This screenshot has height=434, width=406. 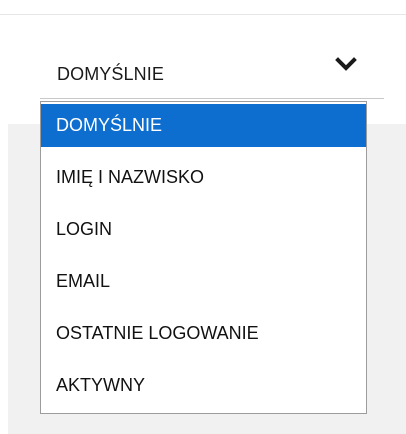 What do you see at coordinates (203, 281) in the screenshot?
I see `option-email: EMAIL` at bounding box center [203, 281].